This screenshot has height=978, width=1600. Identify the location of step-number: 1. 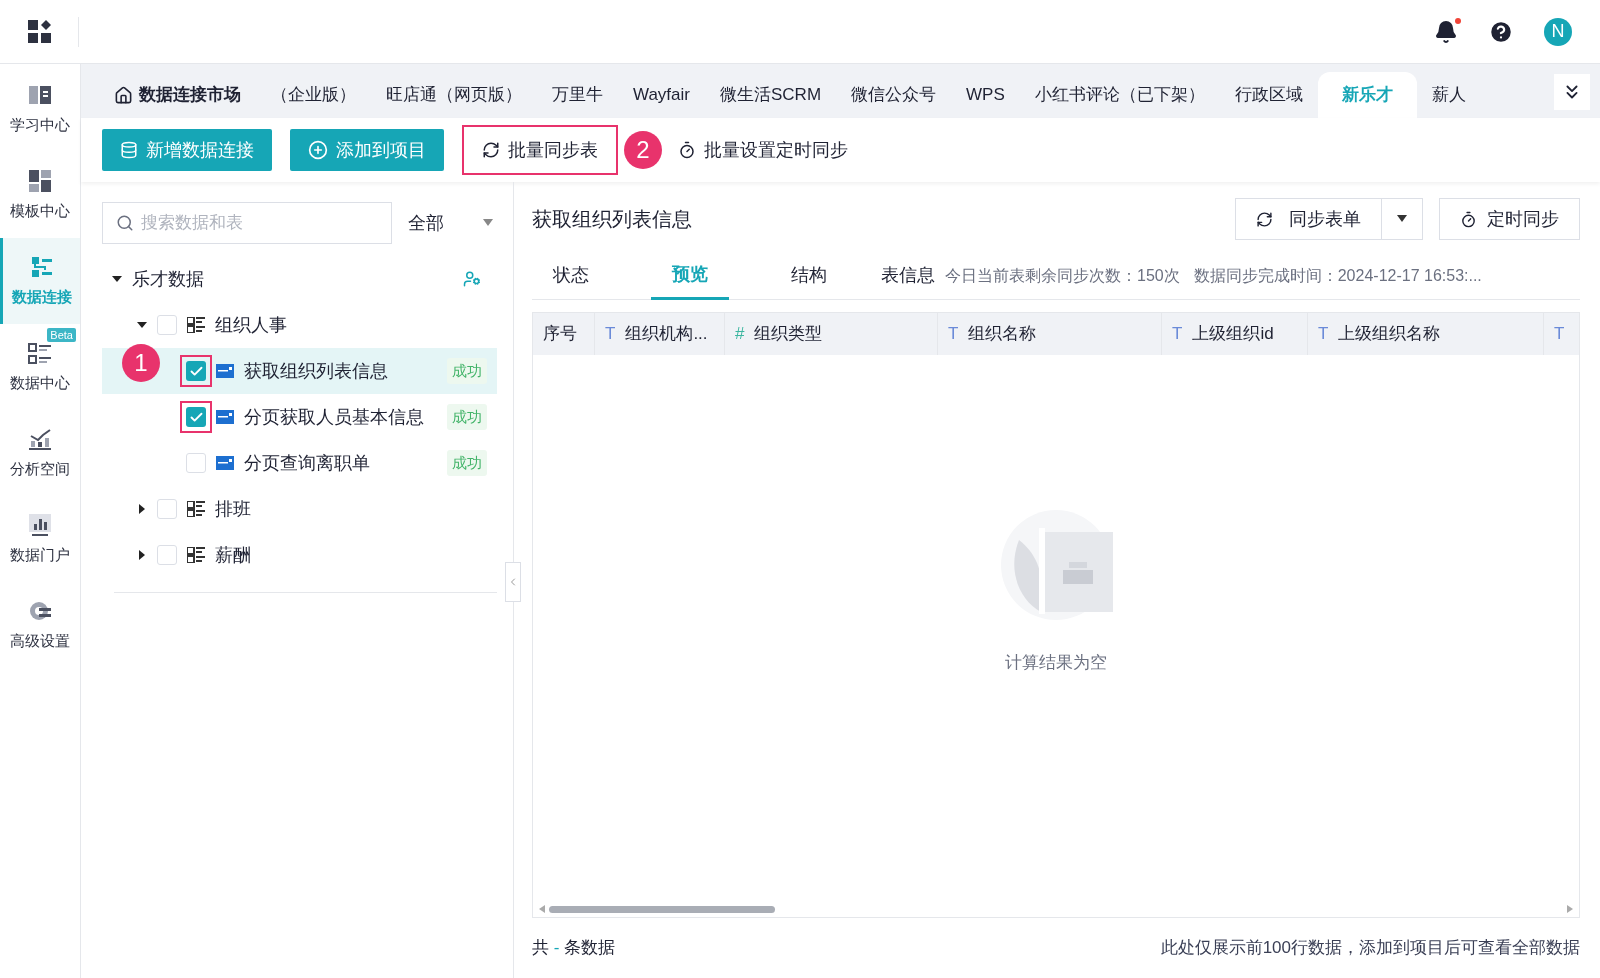
(141, 363).